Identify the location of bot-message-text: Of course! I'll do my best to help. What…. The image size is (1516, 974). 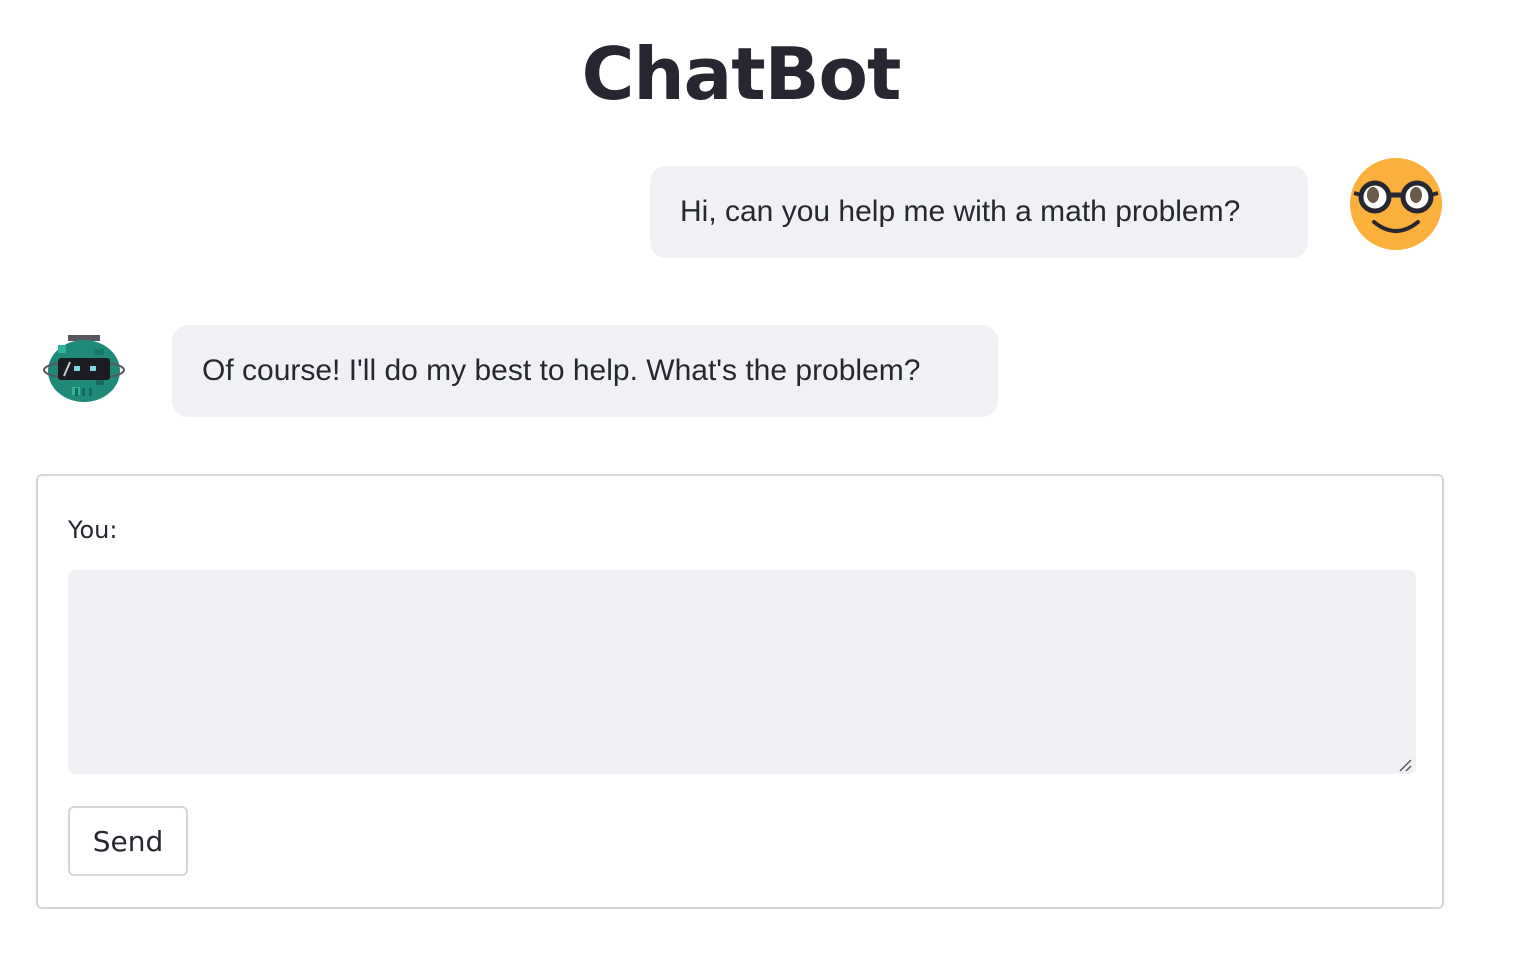
(561, 370).